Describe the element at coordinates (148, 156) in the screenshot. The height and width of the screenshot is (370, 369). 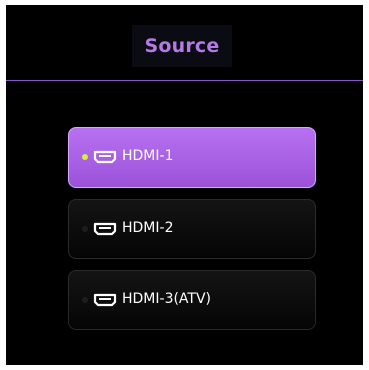
I see `source-label: HDMI-1` at that location.